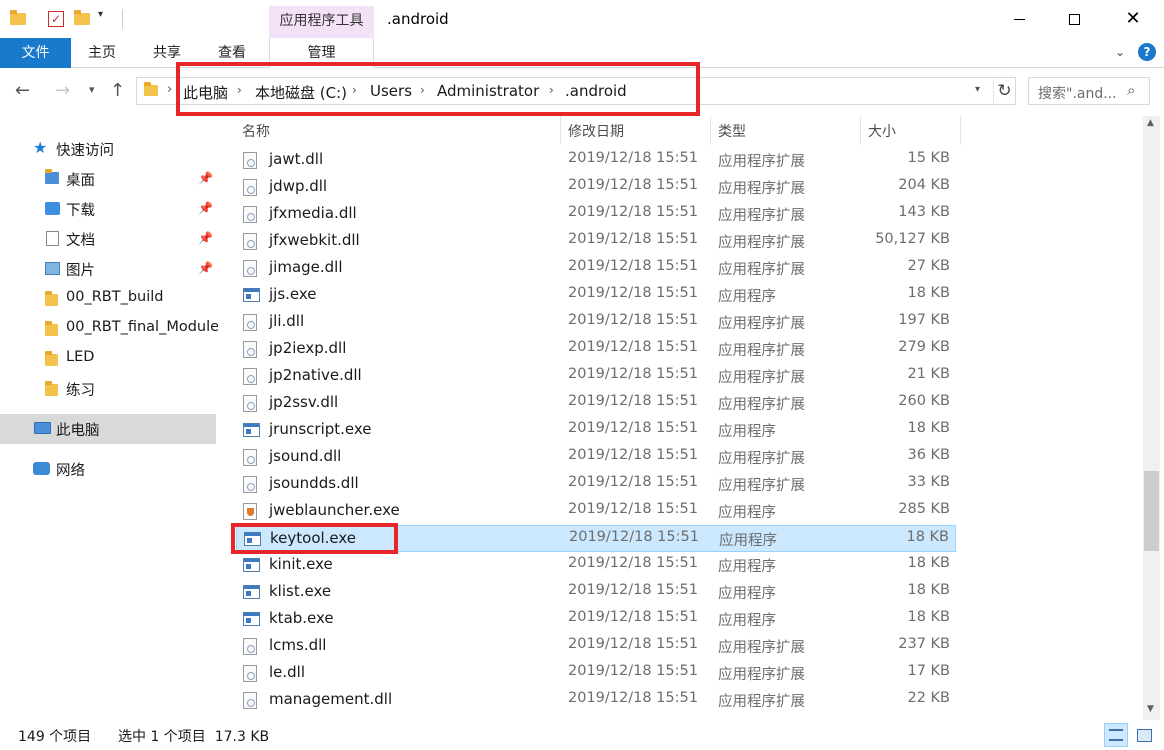 This screenshot has width=1164, height=750. What do you see at coordinates (117, 90) in the screenshot?
I see `up-arrow-icon: ↑` at bounding box center [117, 90].